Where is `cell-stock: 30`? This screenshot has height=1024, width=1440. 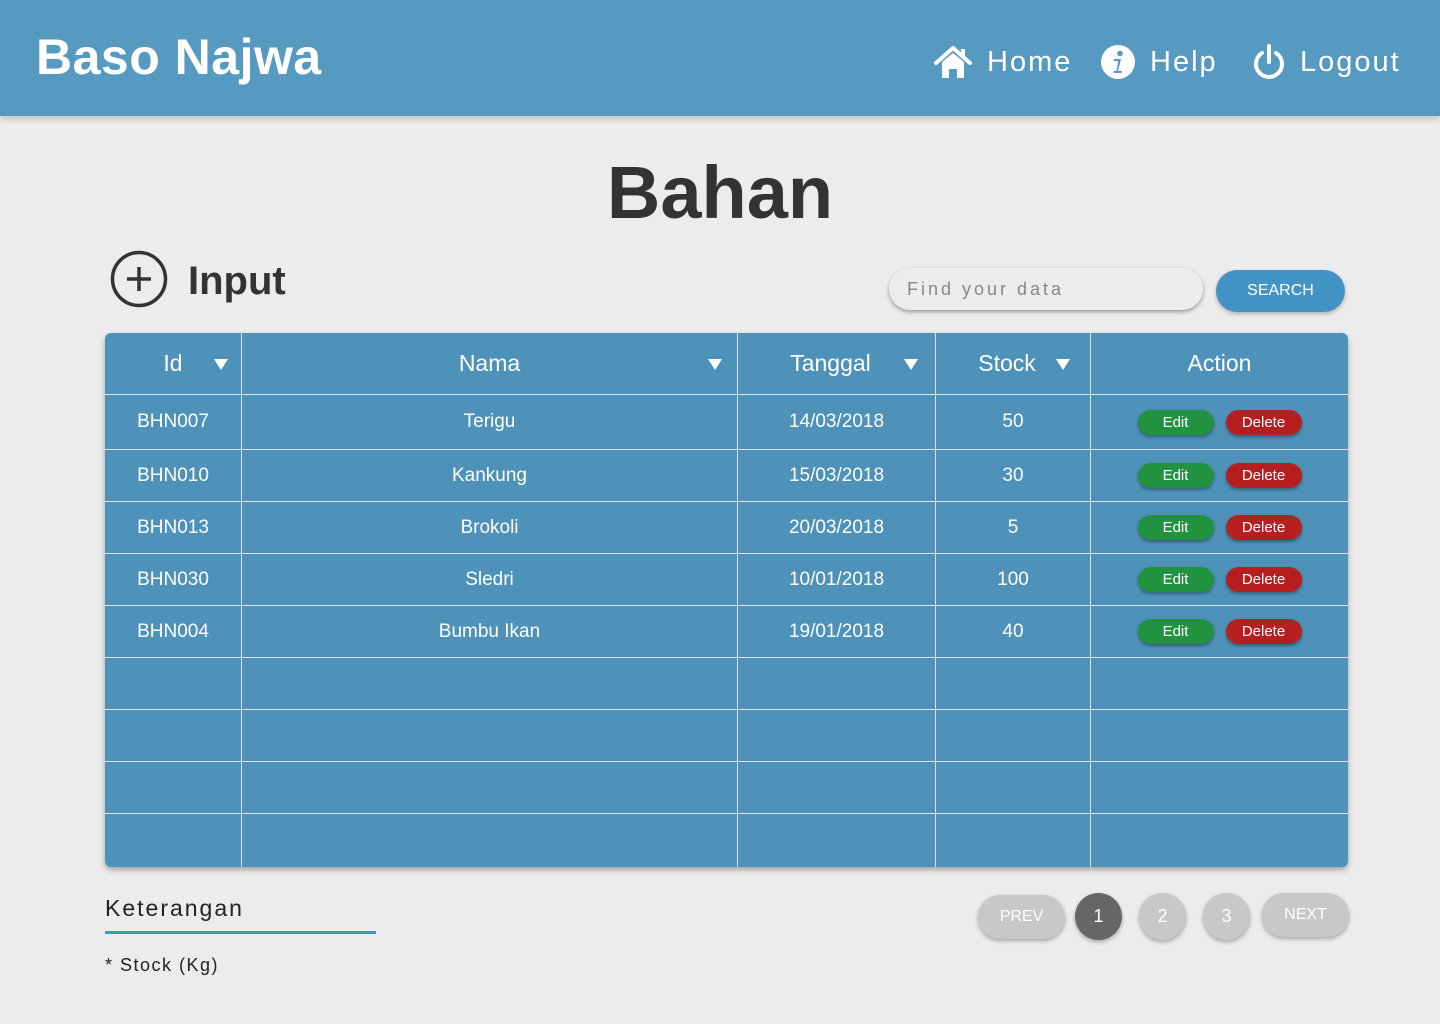 cell-stock: 30 is located at coordinates (1013, 475).